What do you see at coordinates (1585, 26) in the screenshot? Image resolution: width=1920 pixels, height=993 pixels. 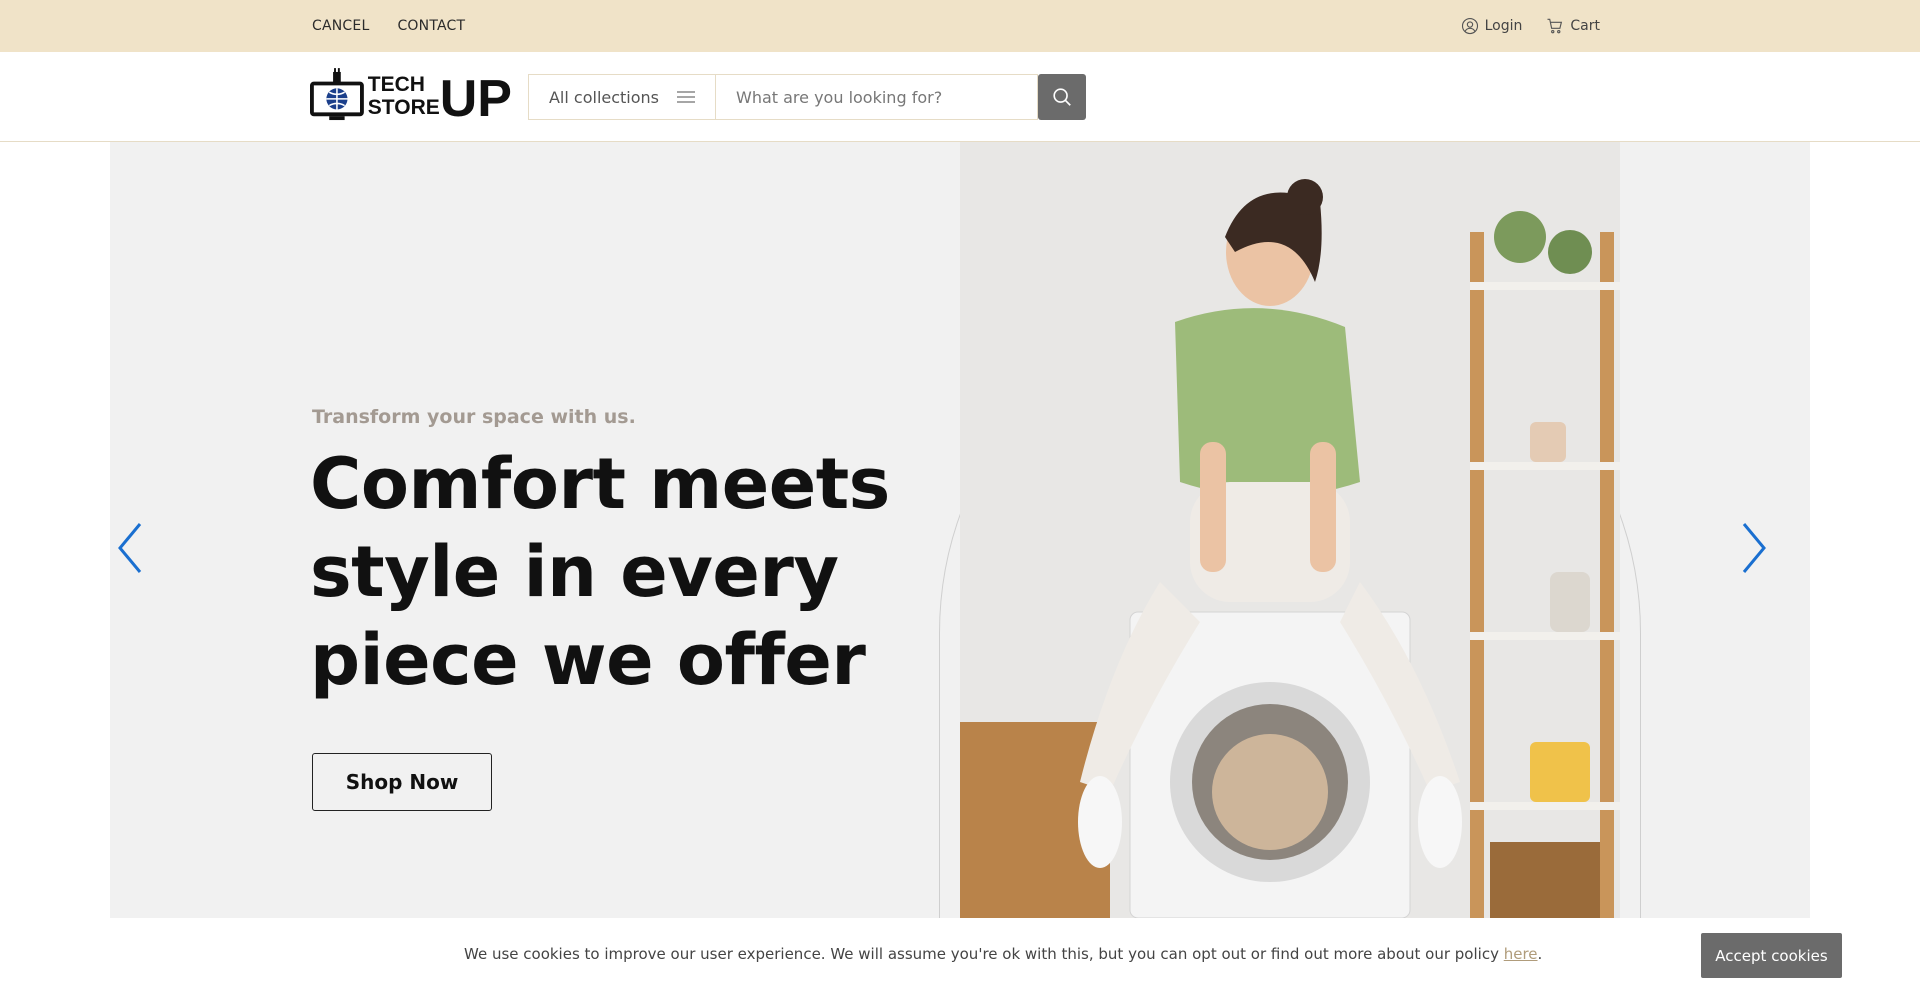 I see `cart-label: Cart` at bounding box center [1585, 26].